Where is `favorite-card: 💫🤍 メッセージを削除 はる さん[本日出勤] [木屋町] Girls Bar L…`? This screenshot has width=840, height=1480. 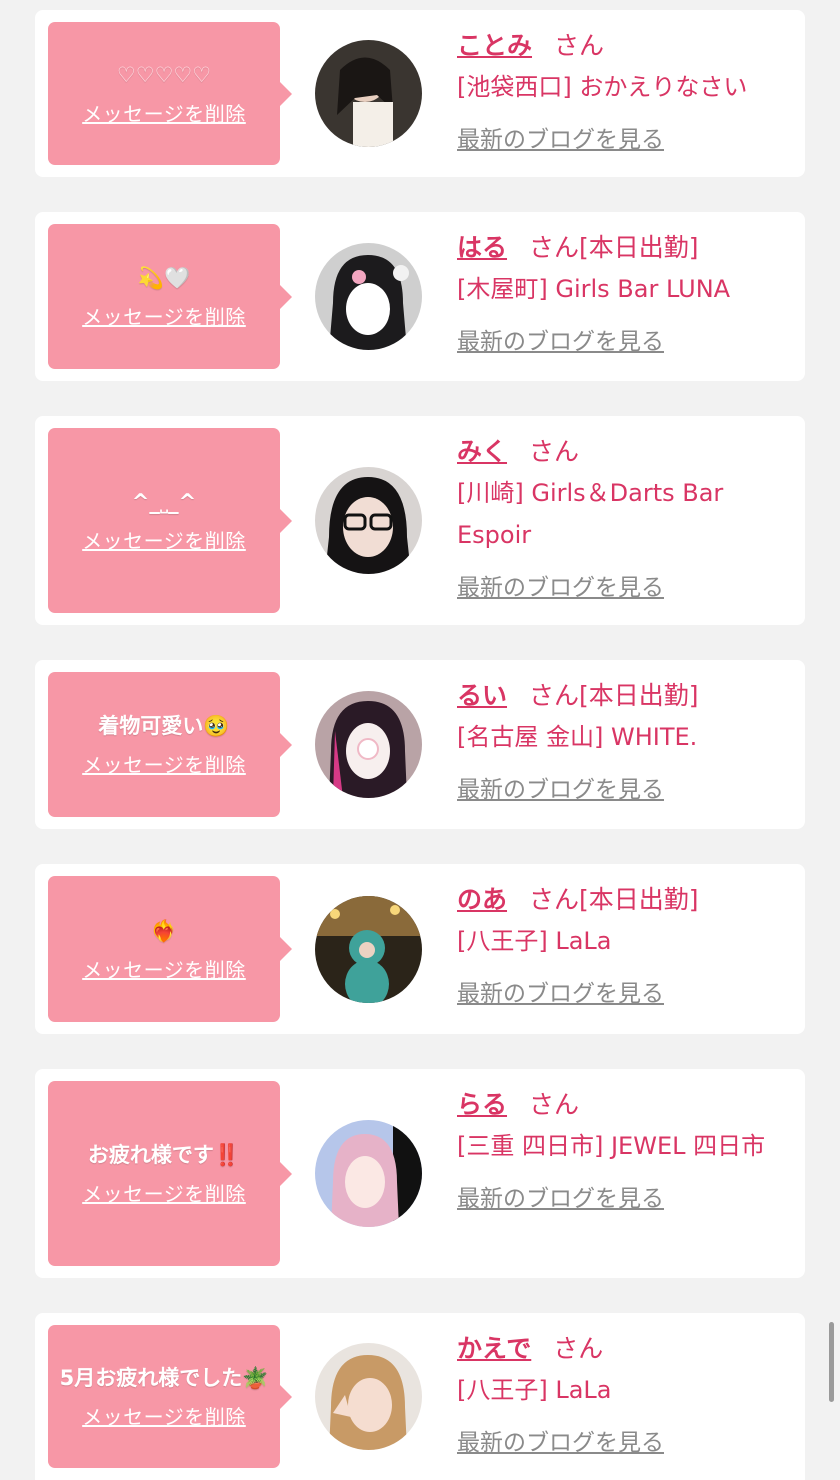
favorite-card: 💫🤍 メッセージを削除 はる さん[本日出勤] [木屋町] Girls Bar L… is located at coordinates (420, 296).